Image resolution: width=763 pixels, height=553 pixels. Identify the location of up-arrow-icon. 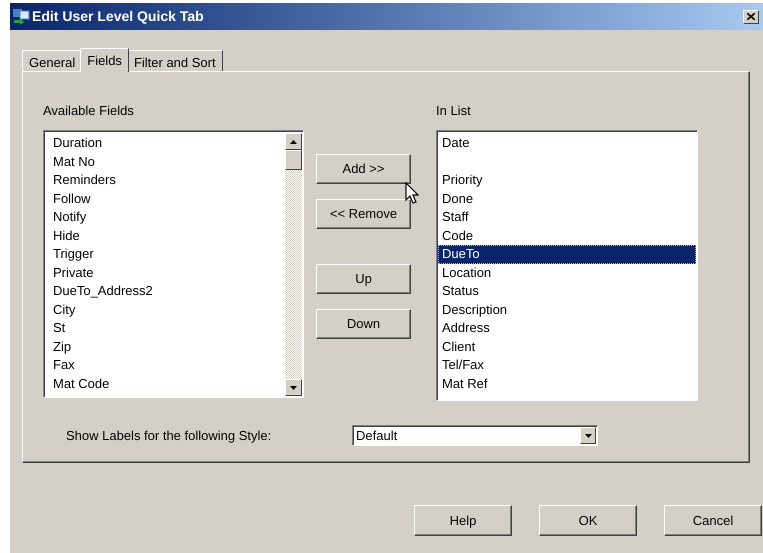
(293, 142).